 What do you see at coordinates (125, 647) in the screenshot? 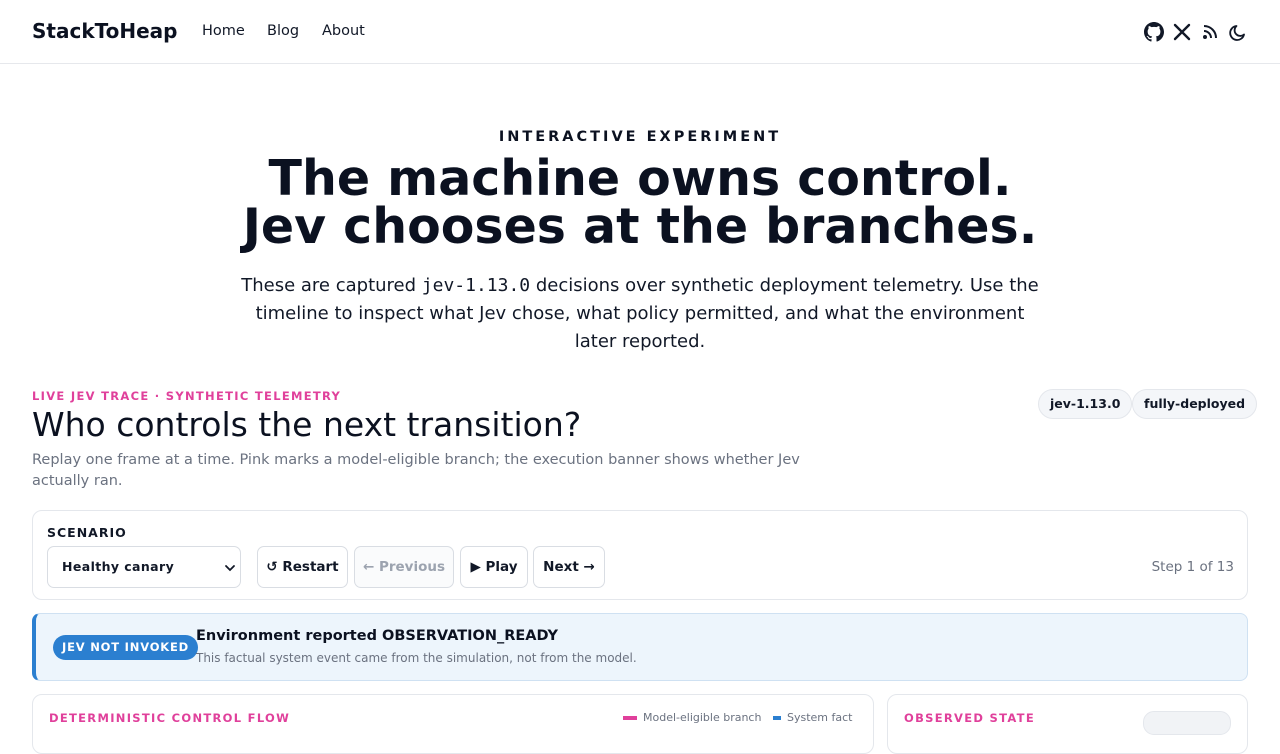
I see `status-badge: JEV NOT INVOKED` at bounding box center [125, 647].